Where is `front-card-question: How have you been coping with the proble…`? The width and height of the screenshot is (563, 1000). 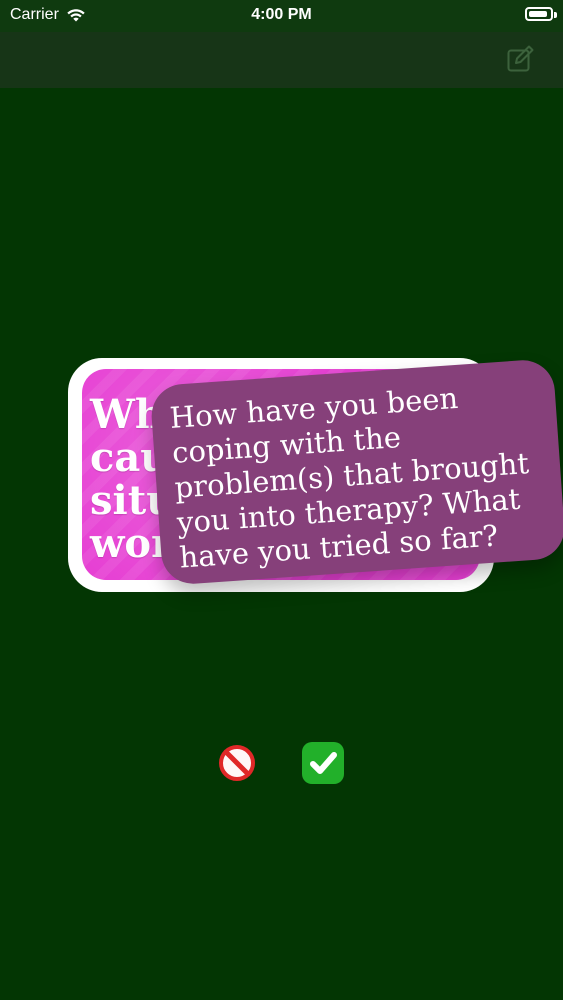
front-card-question: How have you been coping with the proble… is located at coordinates (349, 477).